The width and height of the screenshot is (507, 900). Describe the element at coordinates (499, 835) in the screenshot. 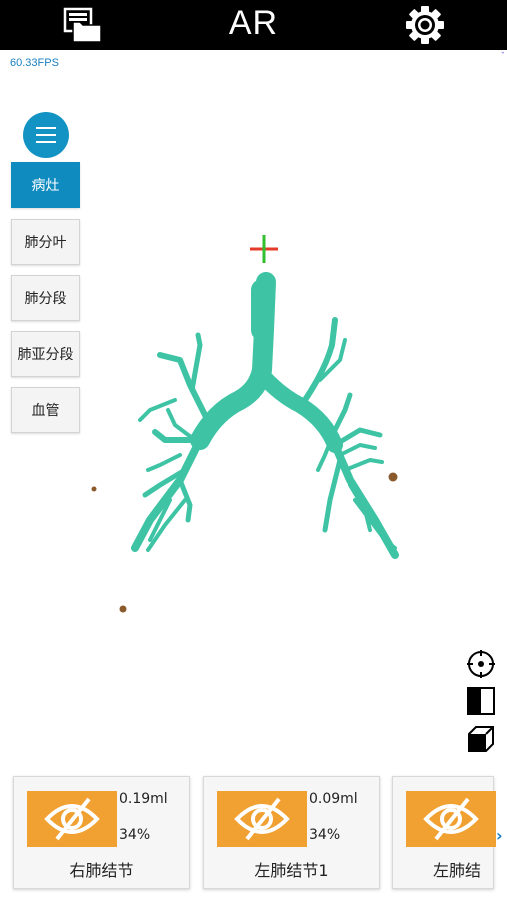

I see `scroll-right-icon: ›` at that location.